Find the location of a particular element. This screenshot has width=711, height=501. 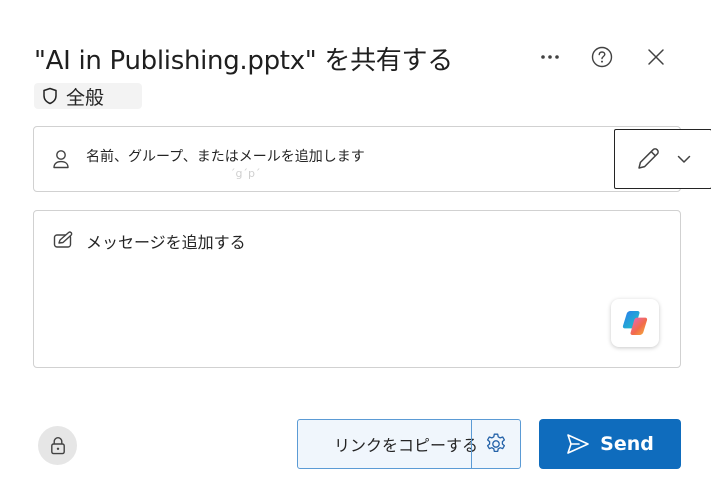

permission-dropdown-button is located at coordinates (662, 159).